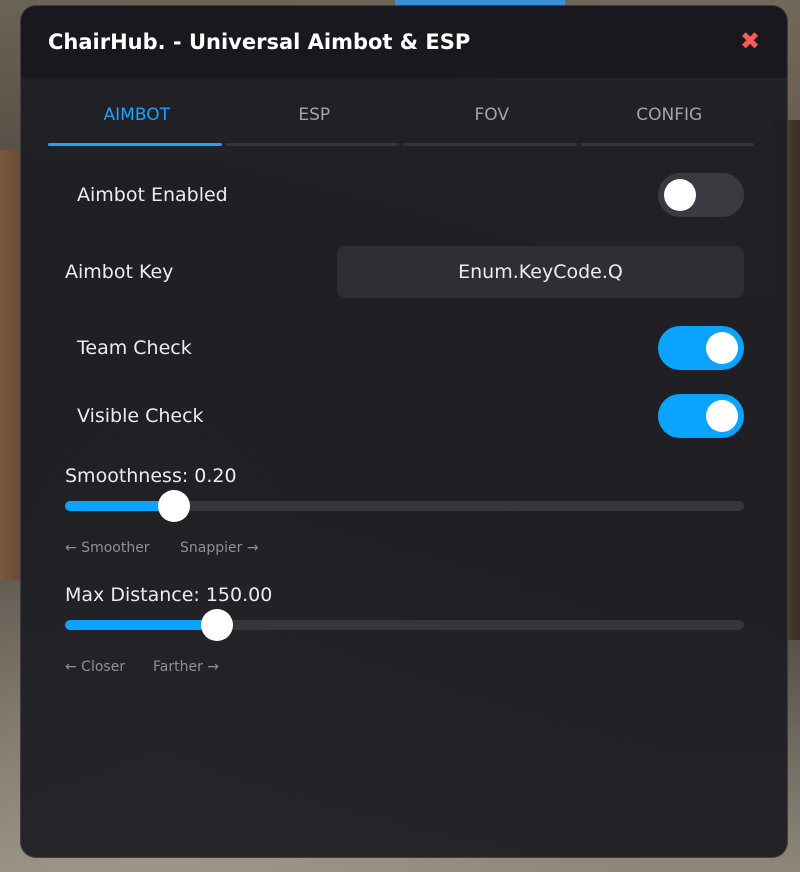 This screenshot has width=800, height=872. Describe the element at coordinates (404, 625) in the screenshot. I see `max-distance-slider` at that location.